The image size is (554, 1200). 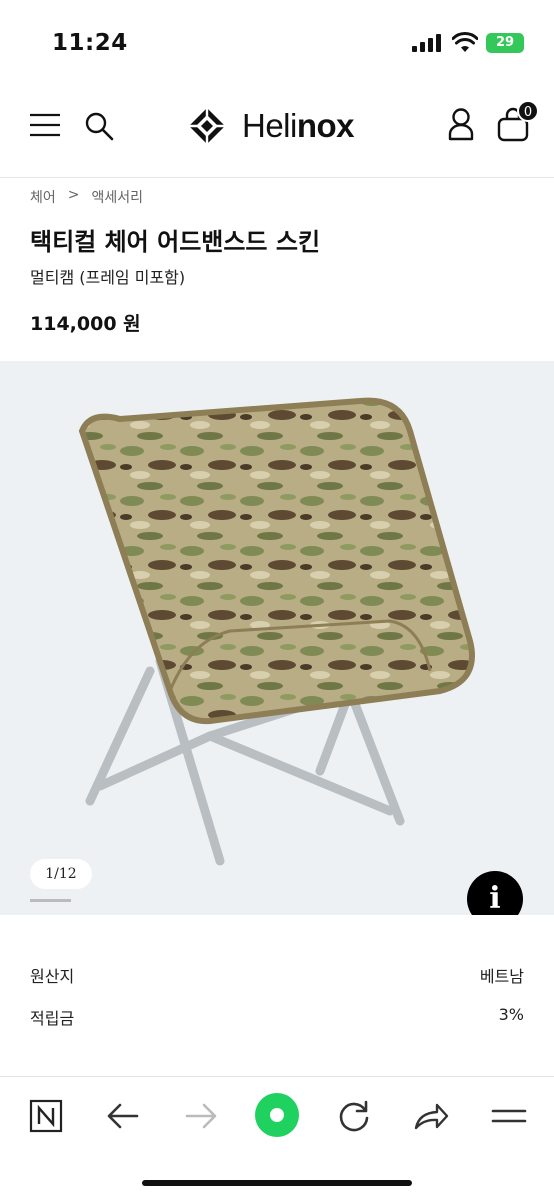 I want to click on menu-lines-icon, so click(x=509, y=1116).